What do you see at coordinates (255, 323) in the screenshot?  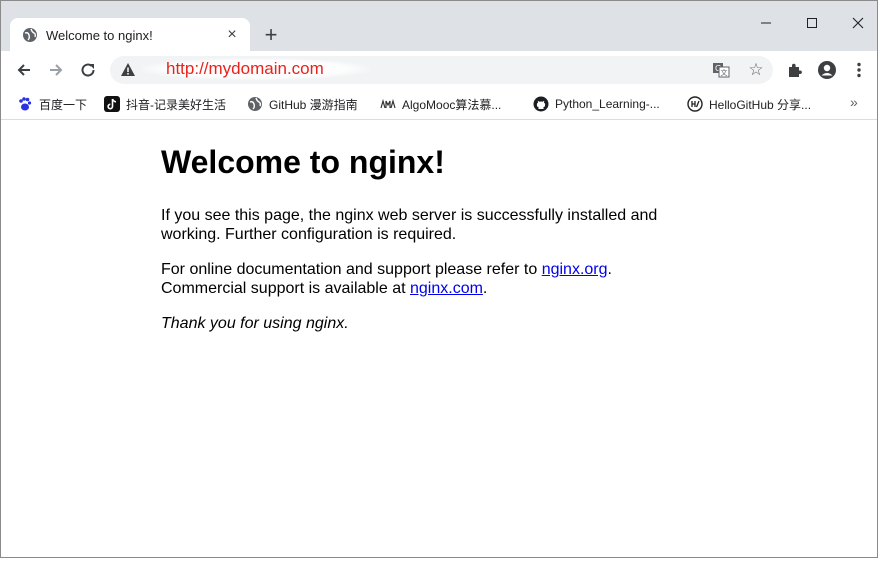 I see `thanks-text: Thank you for using nginx.` at bounding box center [255, 323].